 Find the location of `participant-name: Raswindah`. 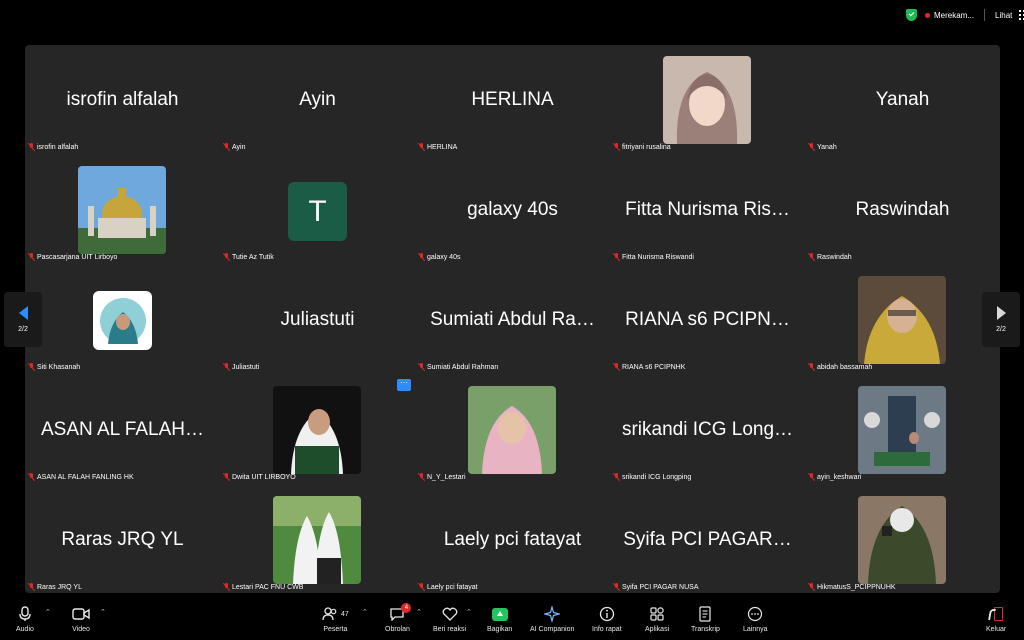

participant-name: Raswindah is located at coordinates (902, 209).